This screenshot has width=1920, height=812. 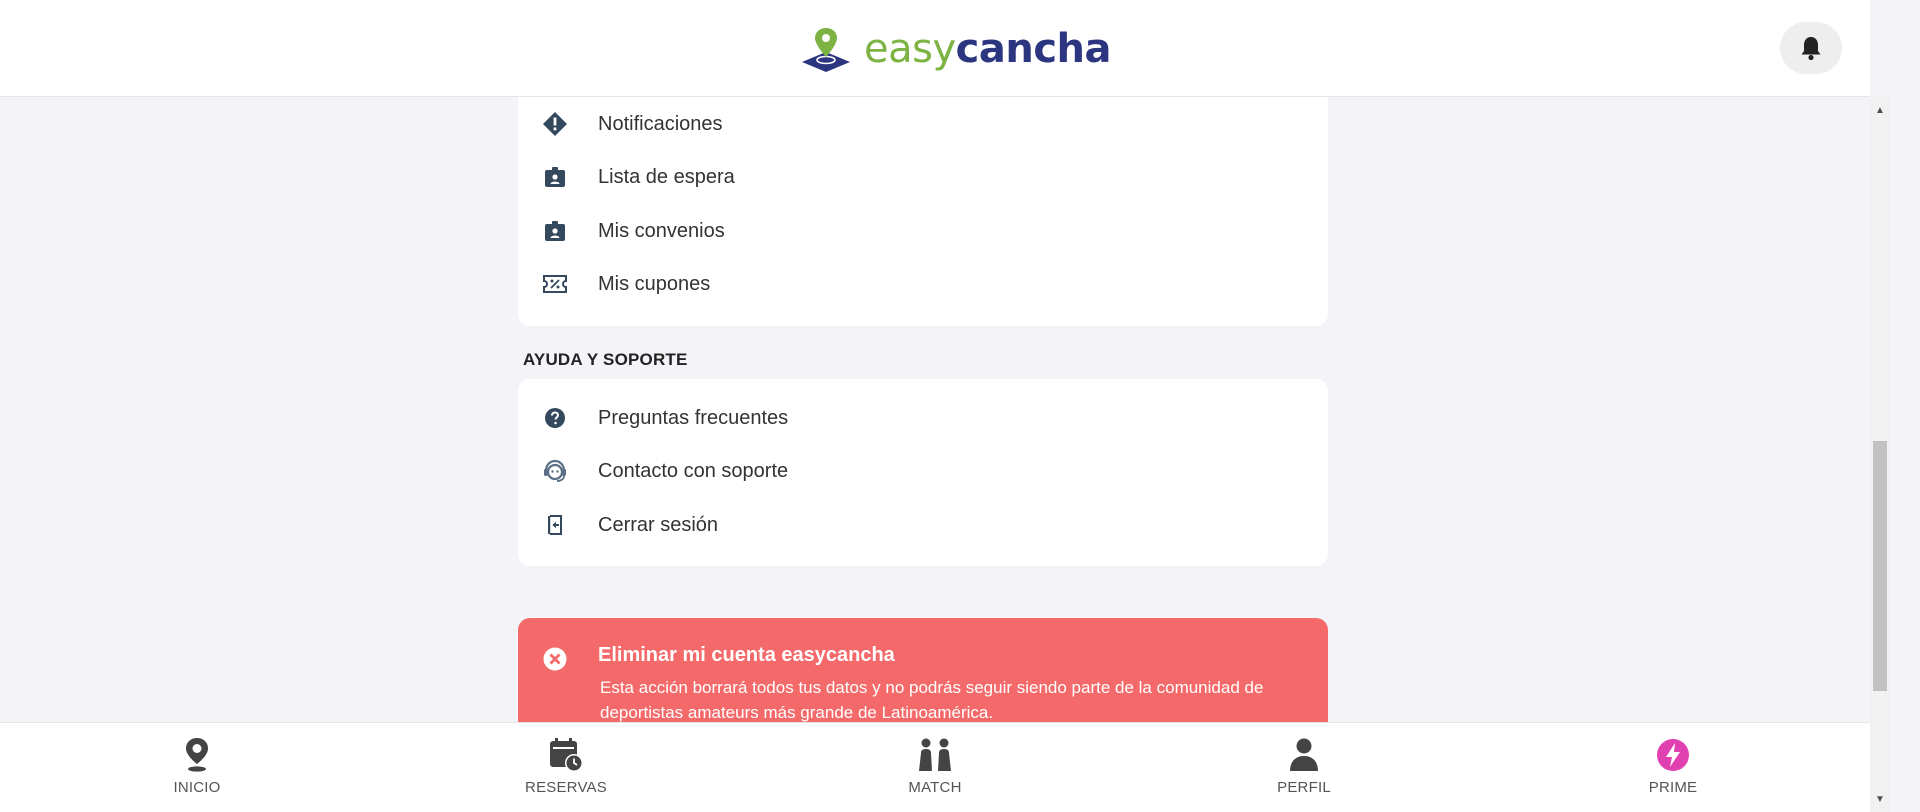 What do you see at coordinates (935, 755) in the screenshot?
I see `players-match-icon` at bounding box center [935, 755].